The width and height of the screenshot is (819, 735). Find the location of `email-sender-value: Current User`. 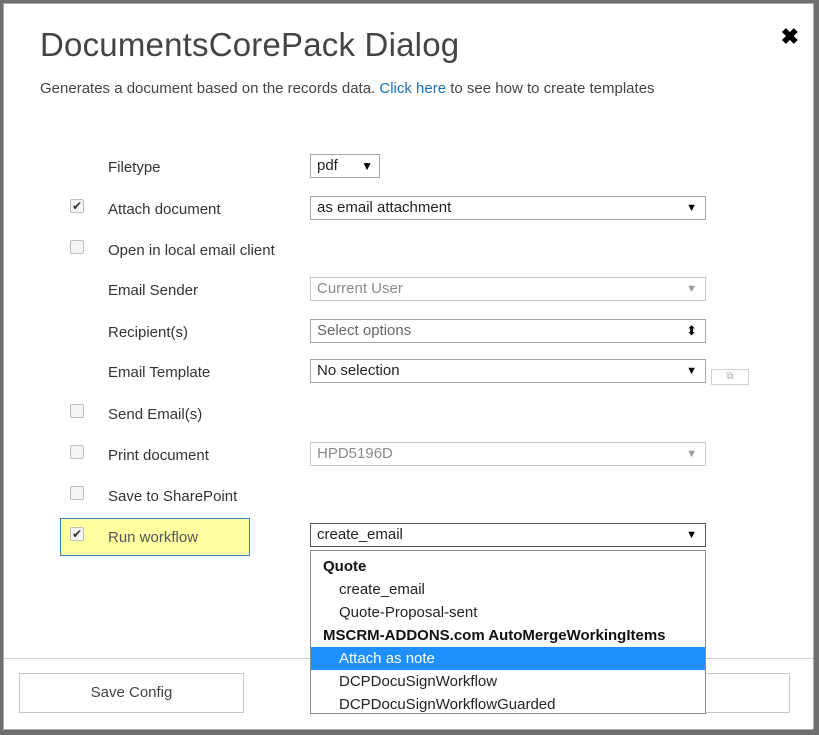

email-sender-value: Current User is located at coordinates (360, 288).